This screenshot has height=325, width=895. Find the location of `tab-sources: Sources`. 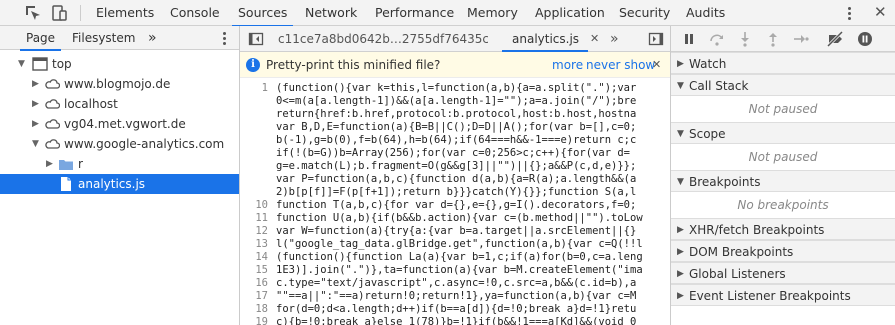

tab-sources: Sources is located at coordinates (262, 13).